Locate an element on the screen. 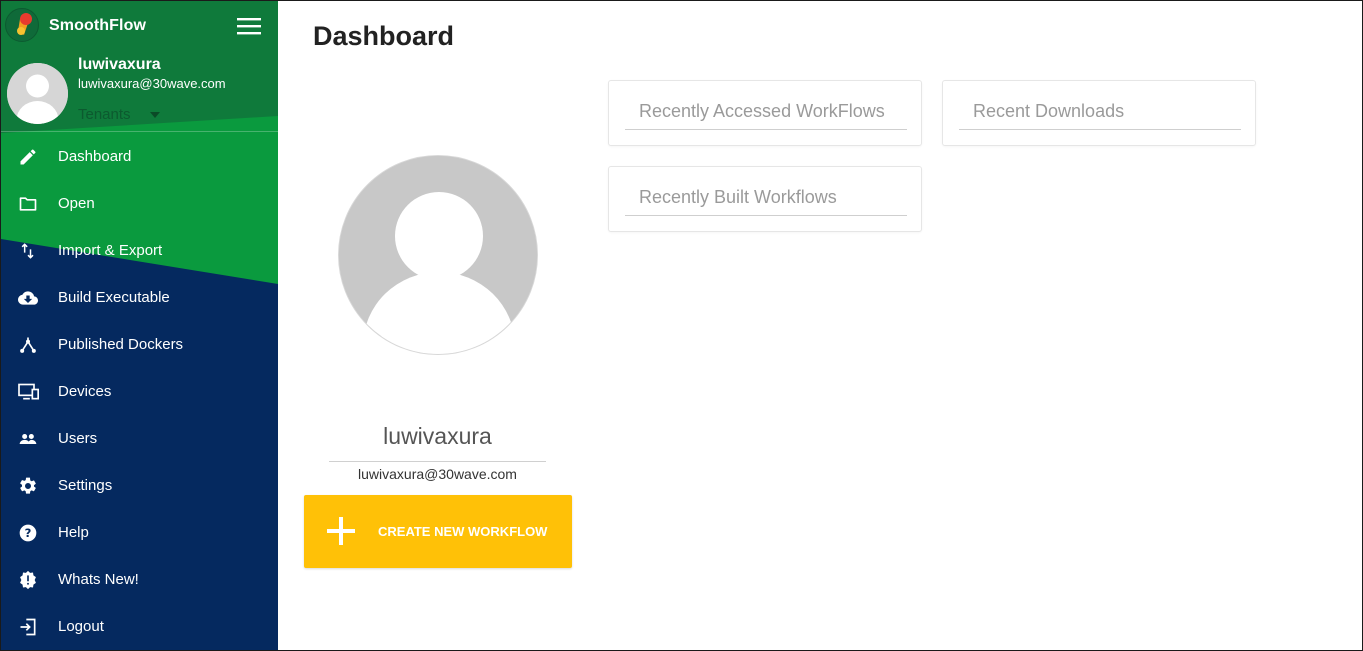 This screenshot has height=651, width=1363. sidebar-item-whats-new: Whats New! is located at coordinates (139, 579).